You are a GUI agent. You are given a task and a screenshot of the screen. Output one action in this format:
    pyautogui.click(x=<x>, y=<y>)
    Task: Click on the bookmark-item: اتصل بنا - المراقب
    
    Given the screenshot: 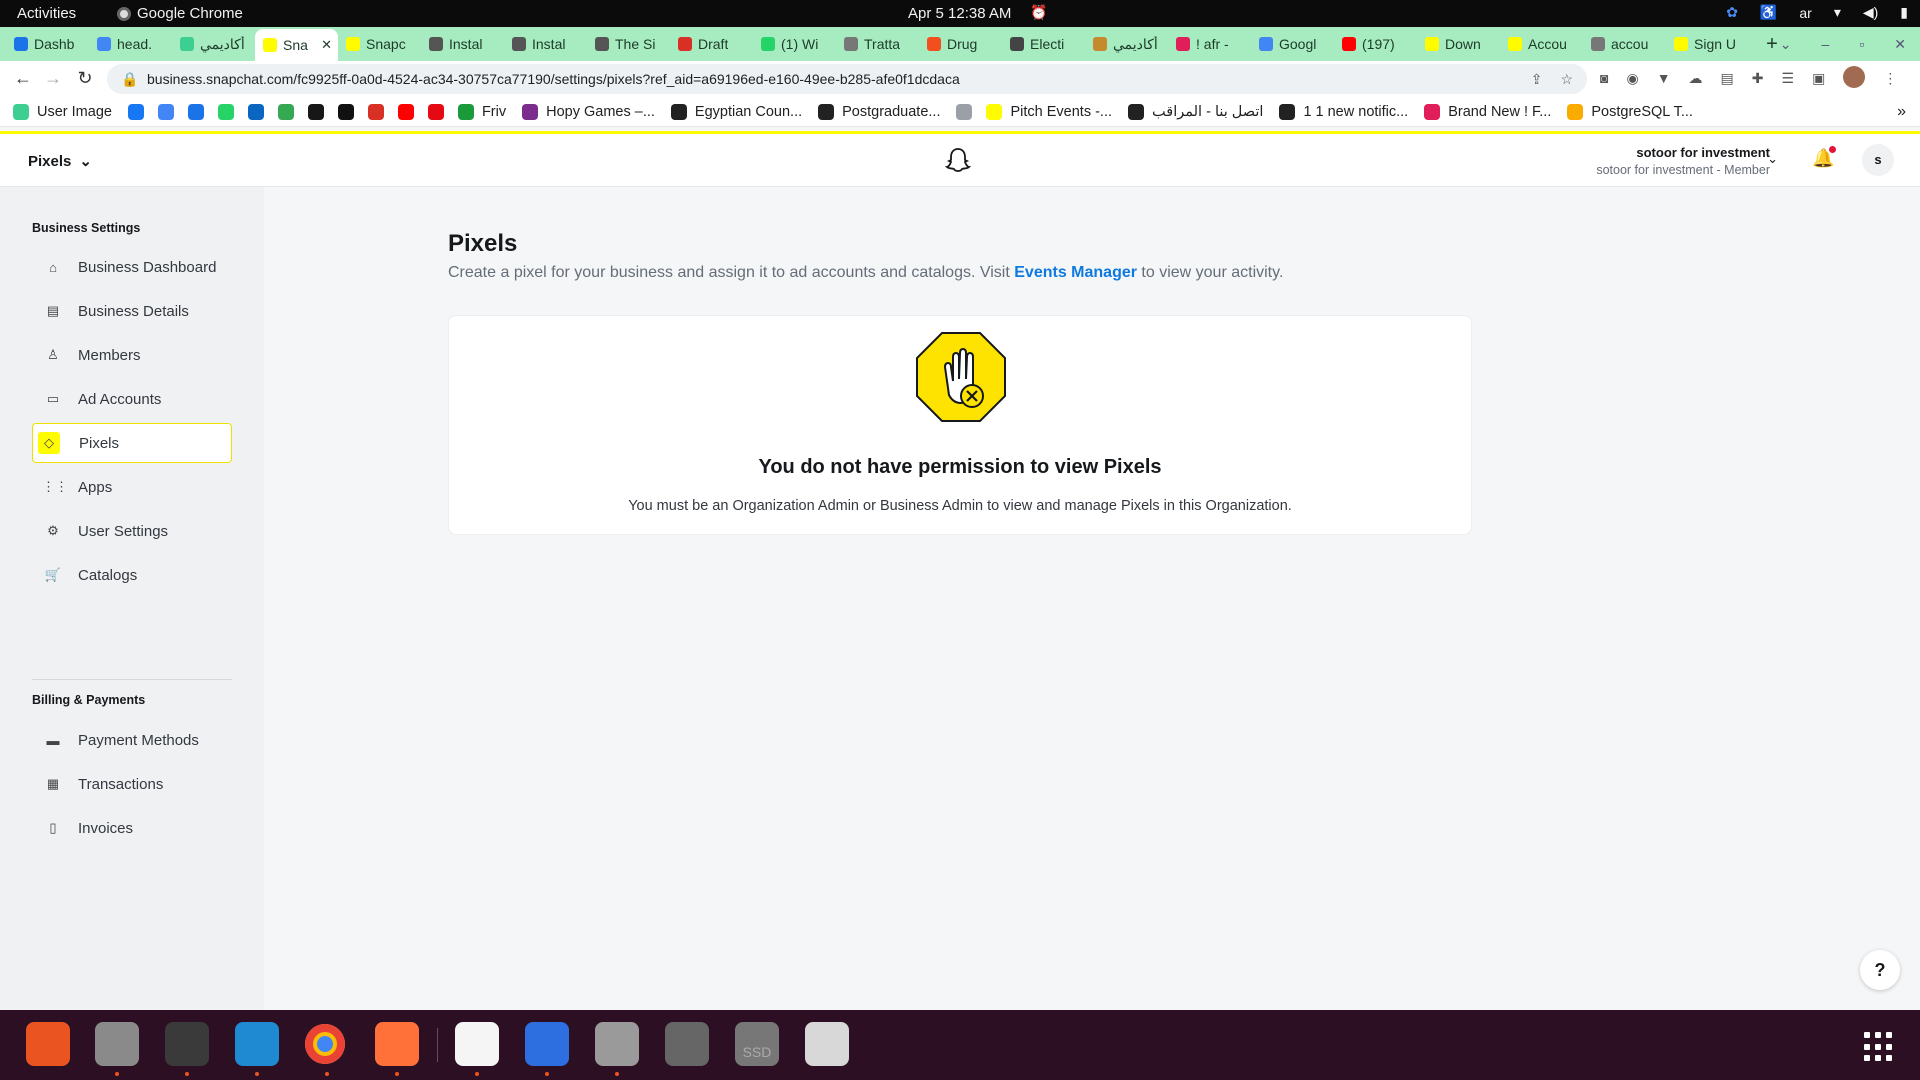 What is the action you would take?
    pyautogui.click(x=1195, y=111)
    